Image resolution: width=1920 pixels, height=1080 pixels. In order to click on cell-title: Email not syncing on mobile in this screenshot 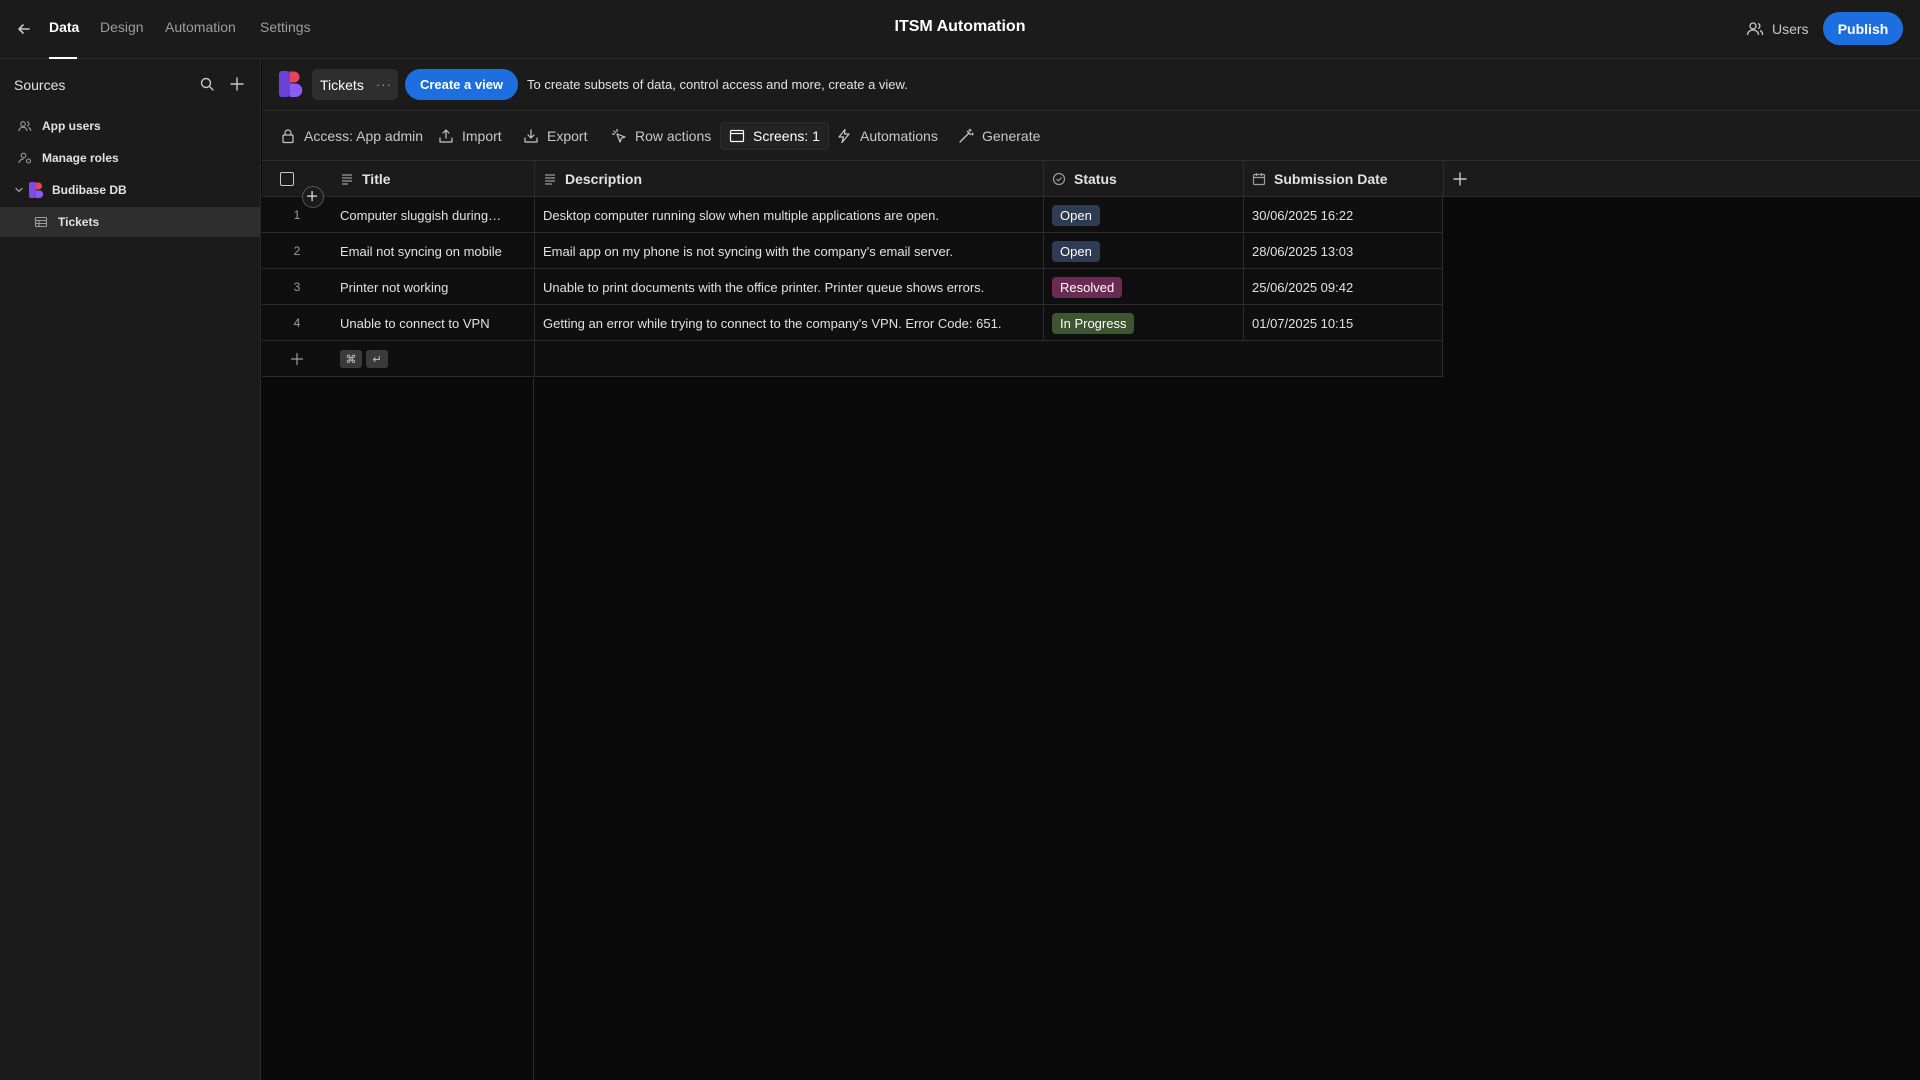, I will do `click(433, 251)`.